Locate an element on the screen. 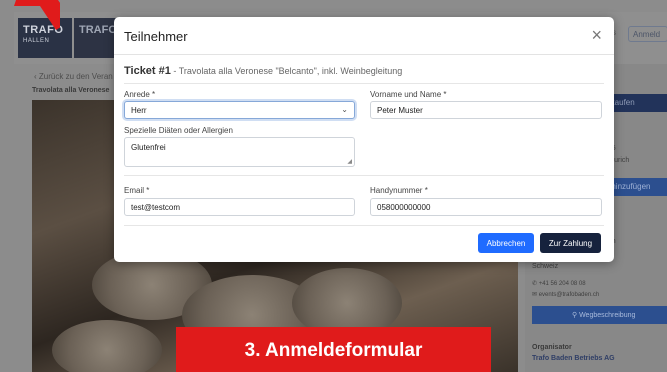 The image size is (667, 372). phone-icon: ✆ is located at coordinates (535, 284).